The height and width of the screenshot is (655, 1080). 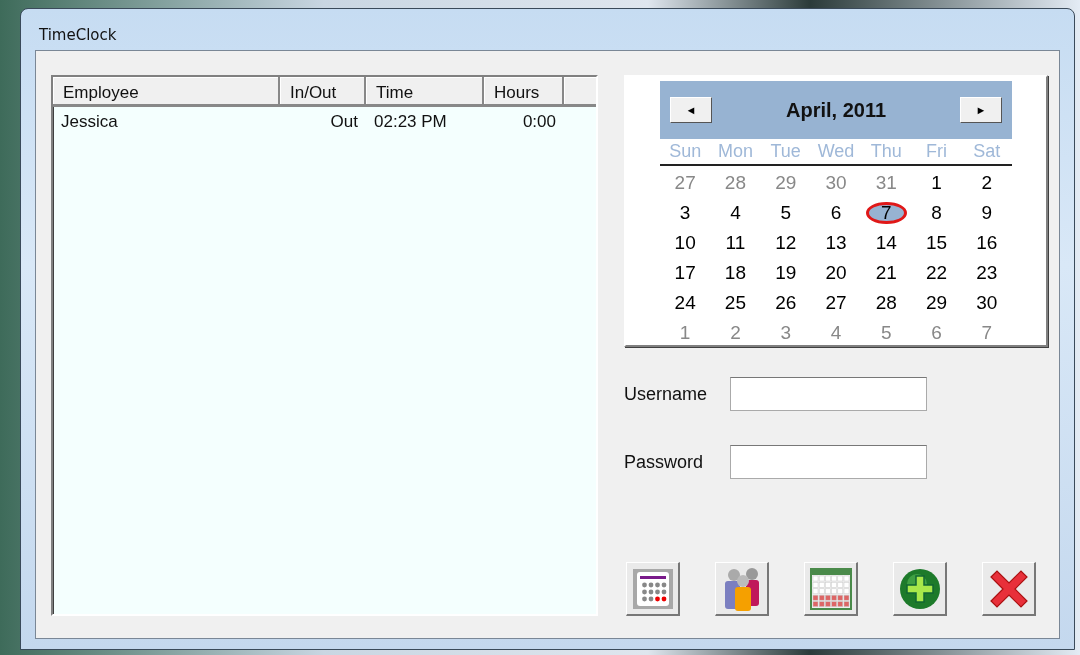 What do you see at coordinates (685, 151) in the screenshot?
I see `weekday-label: Sun` at bounding box center [685, 151].